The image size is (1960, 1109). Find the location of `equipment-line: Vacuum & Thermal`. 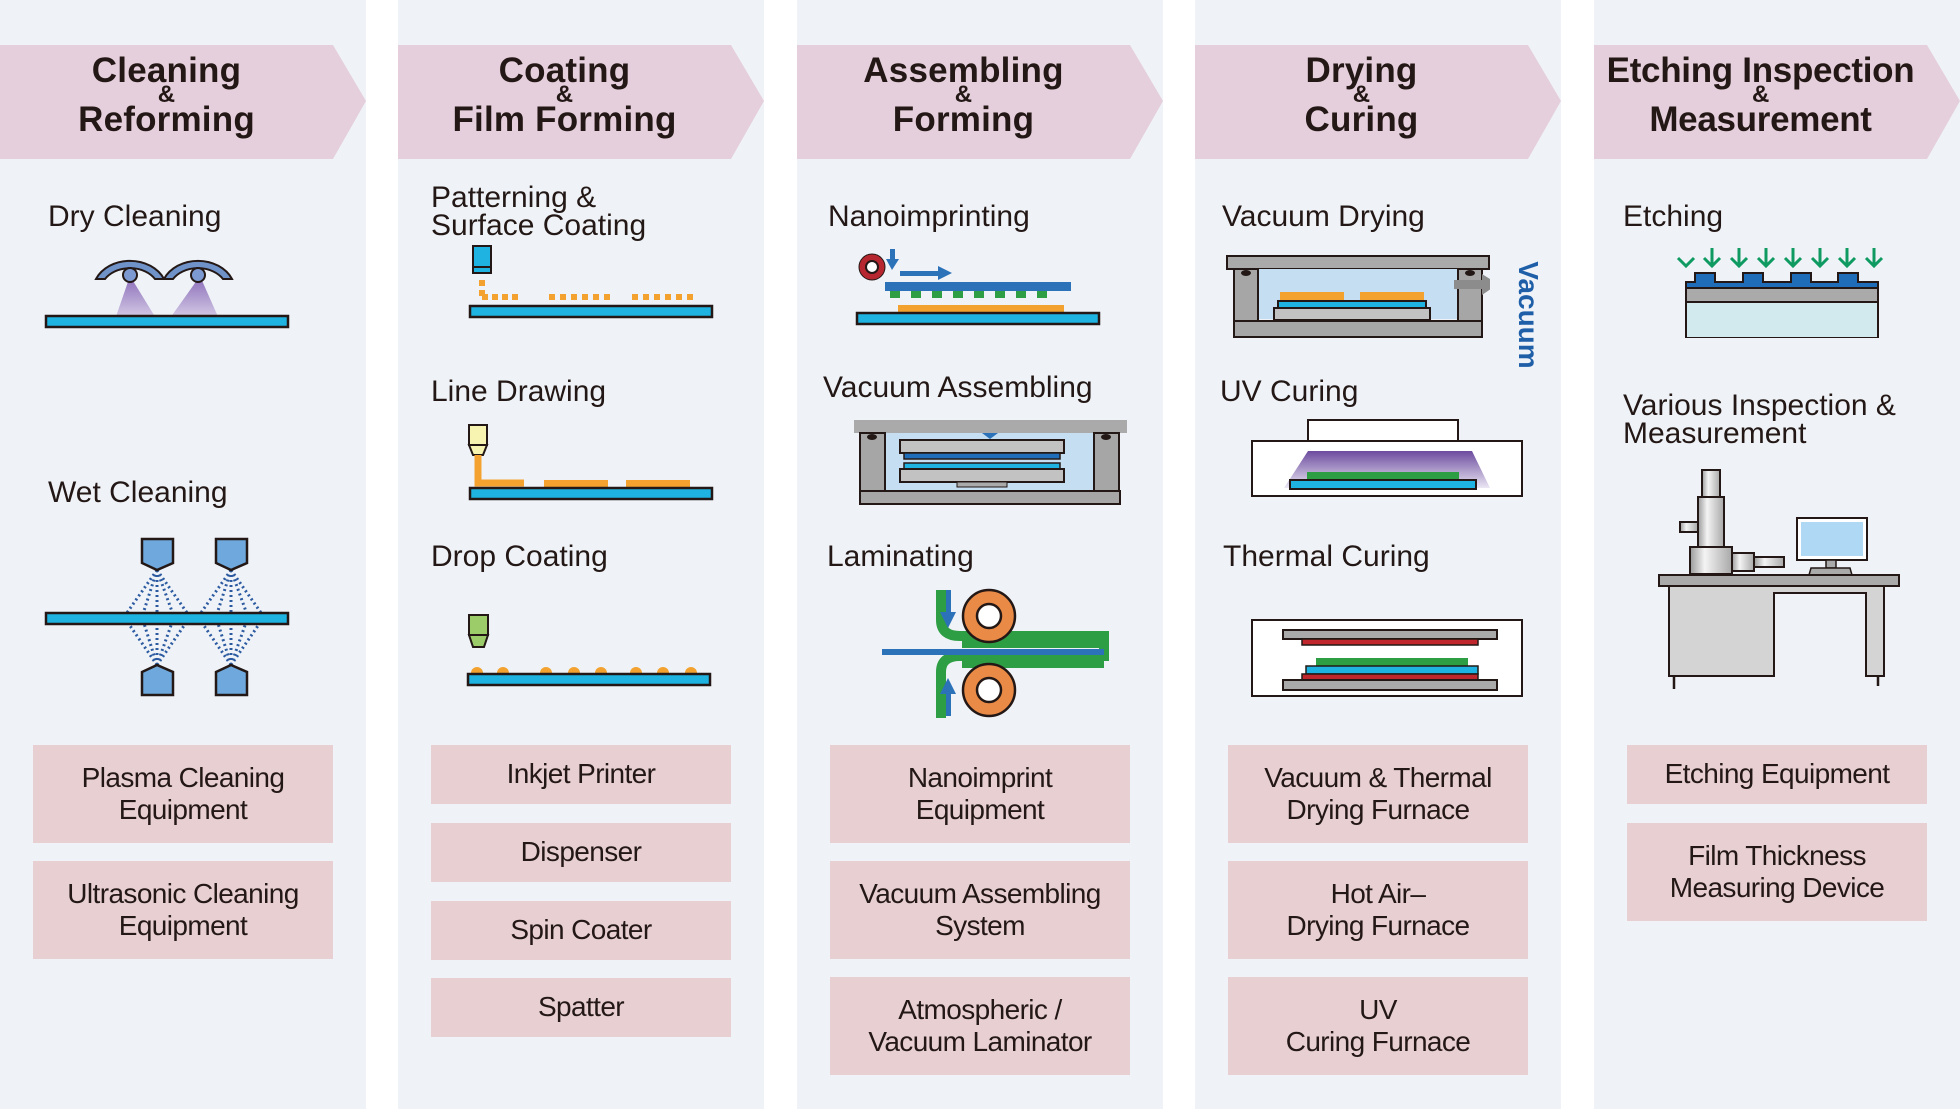

equipment-line: Vacuum & Thermal is located at coordinates (1378, 777).